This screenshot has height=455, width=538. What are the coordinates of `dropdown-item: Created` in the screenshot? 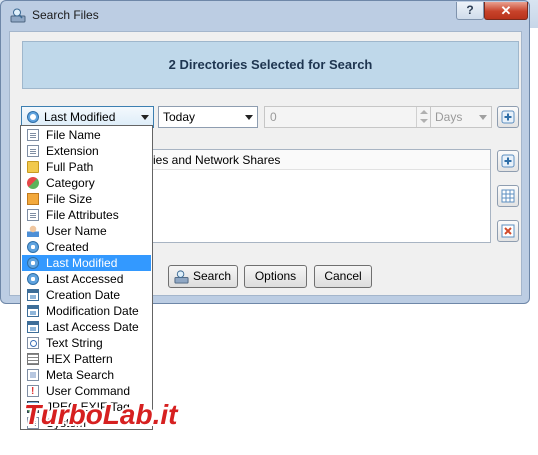 It's located at (86, 247).